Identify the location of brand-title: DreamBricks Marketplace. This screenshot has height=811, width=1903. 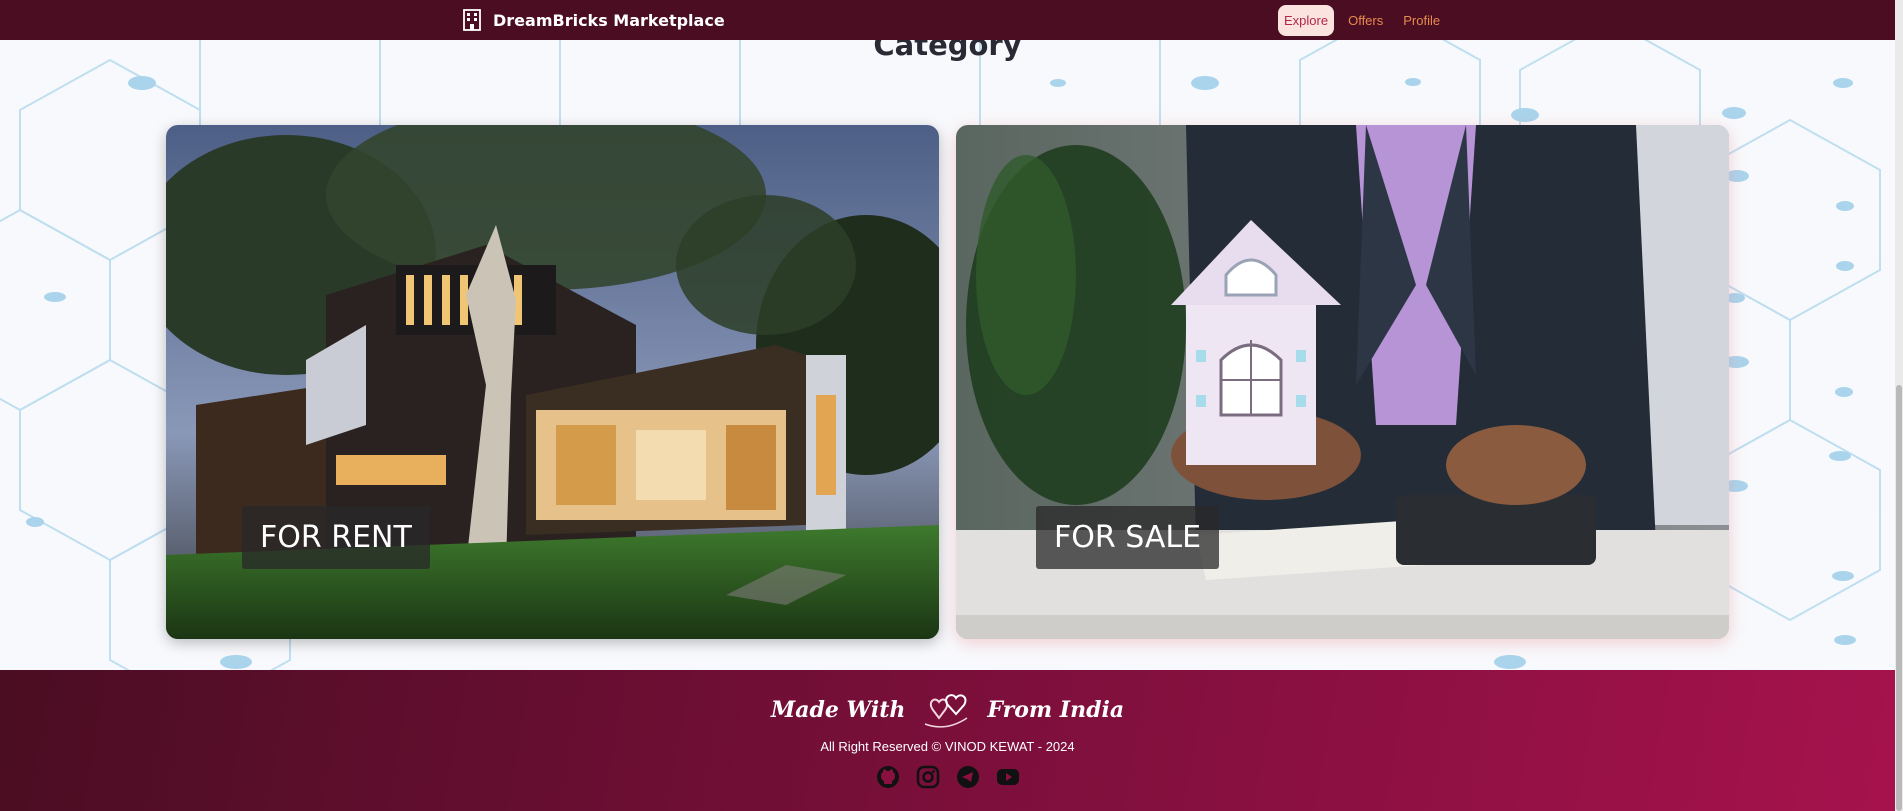
(609, 20).